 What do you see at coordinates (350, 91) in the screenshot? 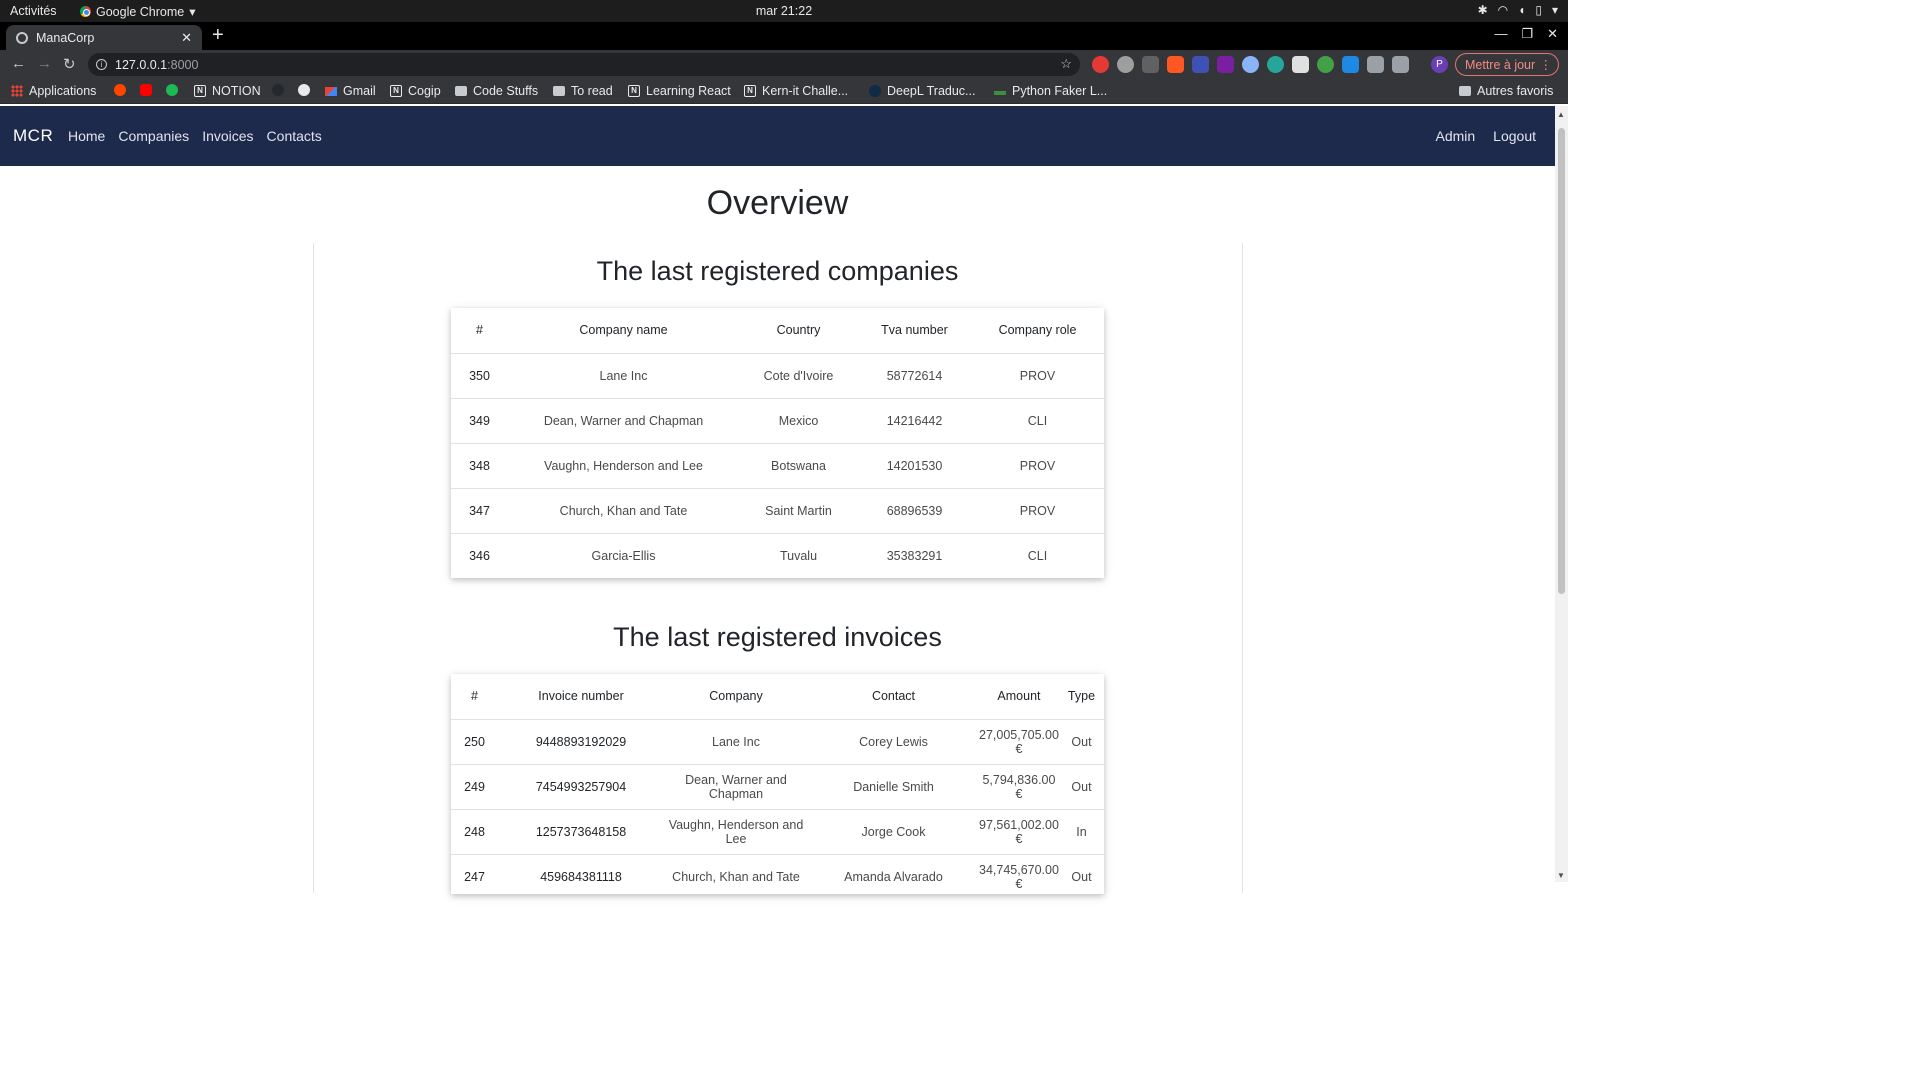
I see `bookmark-gmail: Gmail` at bounding box center [350, 91].